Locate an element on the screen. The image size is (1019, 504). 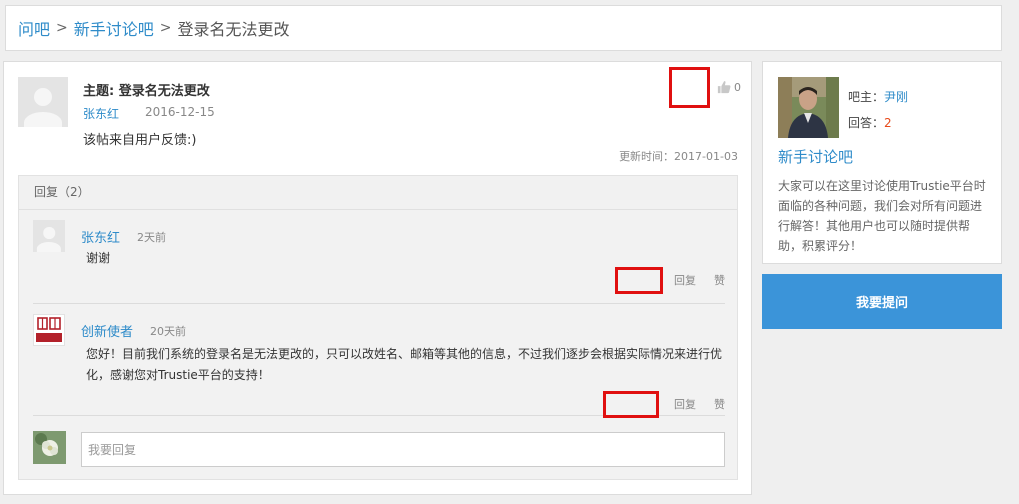
bar-name-link: 新手讨论吧 is located at coordinates (815, 156).